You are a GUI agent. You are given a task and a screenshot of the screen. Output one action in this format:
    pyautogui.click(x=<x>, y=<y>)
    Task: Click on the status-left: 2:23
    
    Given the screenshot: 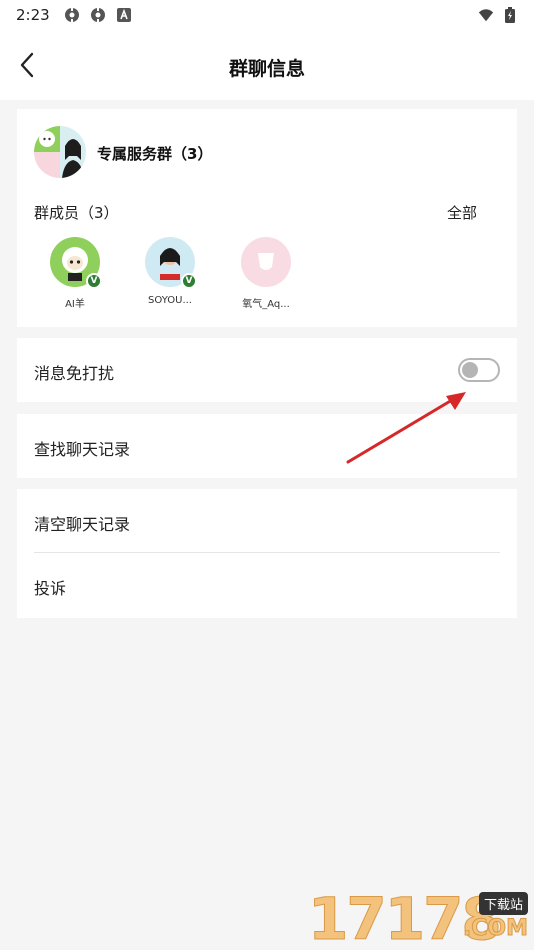 What is the action you would take?
    pyautogui.click(x=74, y=15)
    